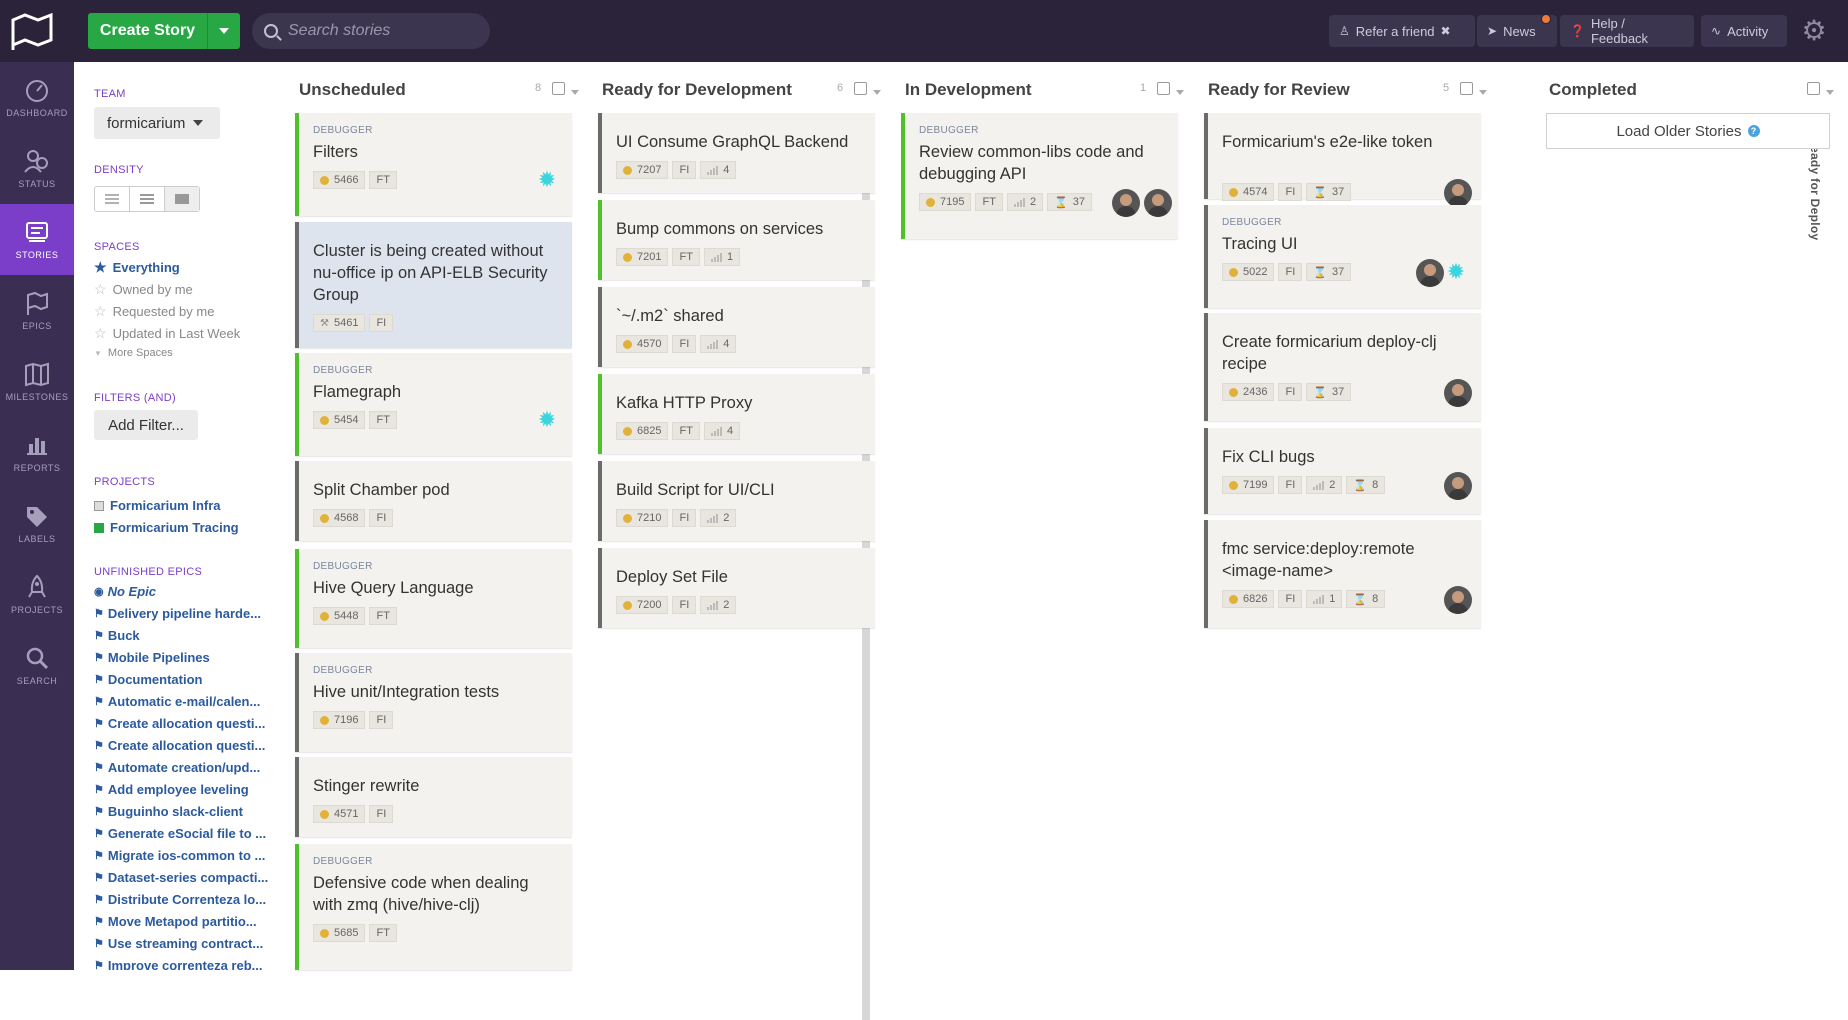 The height and width of the screenshot is (1020, 1848). I want to click on nav-dashboard: DASHBOARD, so click(37, 97).